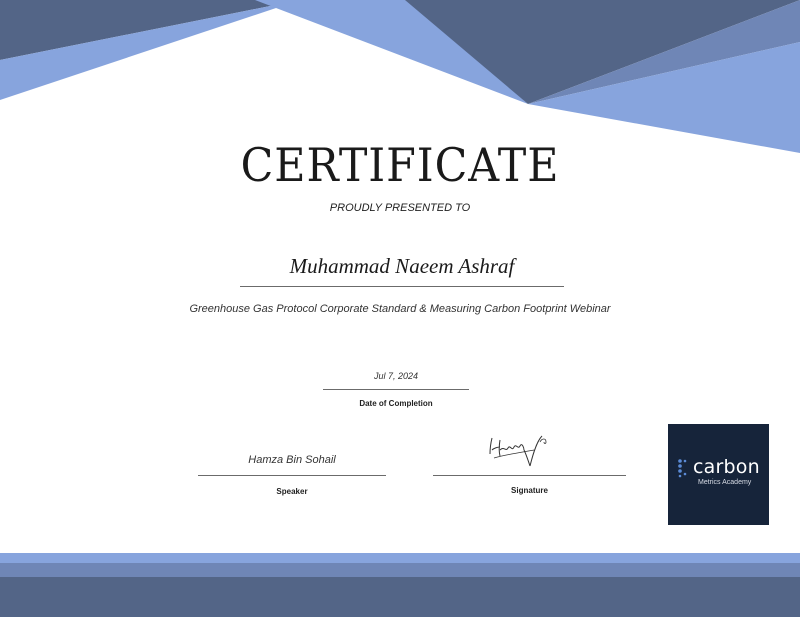 This screenshot has width=800, height=617. I want to click on logo-wordmark: carbon, so click(726, 467).